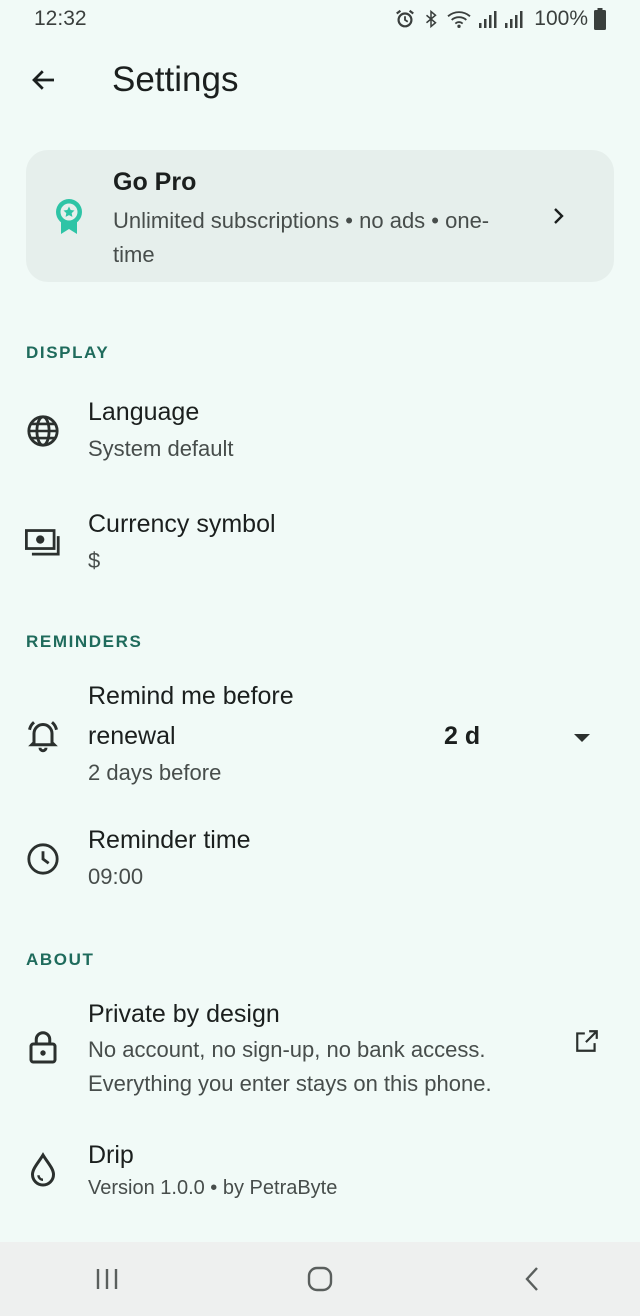 This screenshot has width=640, height=1316. What do you see at coordinates (561, 18) in the screenshot?
I see `battery-level: 100%` at bounding box center [561, 18].